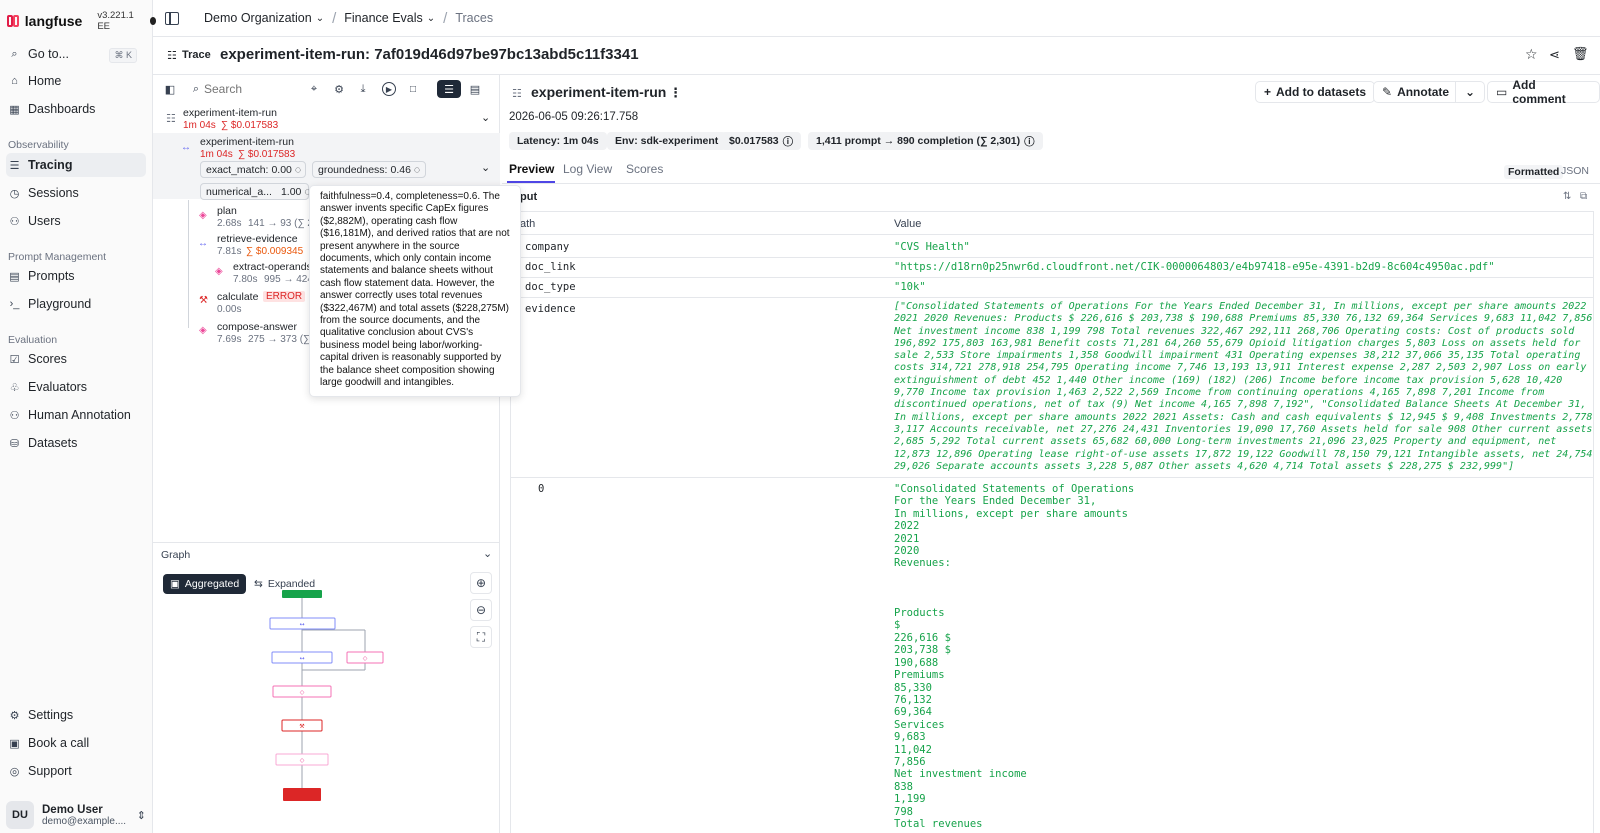 The image size is (1600, 833). I want to click on home-icon: ⌂, so click(14, 81).